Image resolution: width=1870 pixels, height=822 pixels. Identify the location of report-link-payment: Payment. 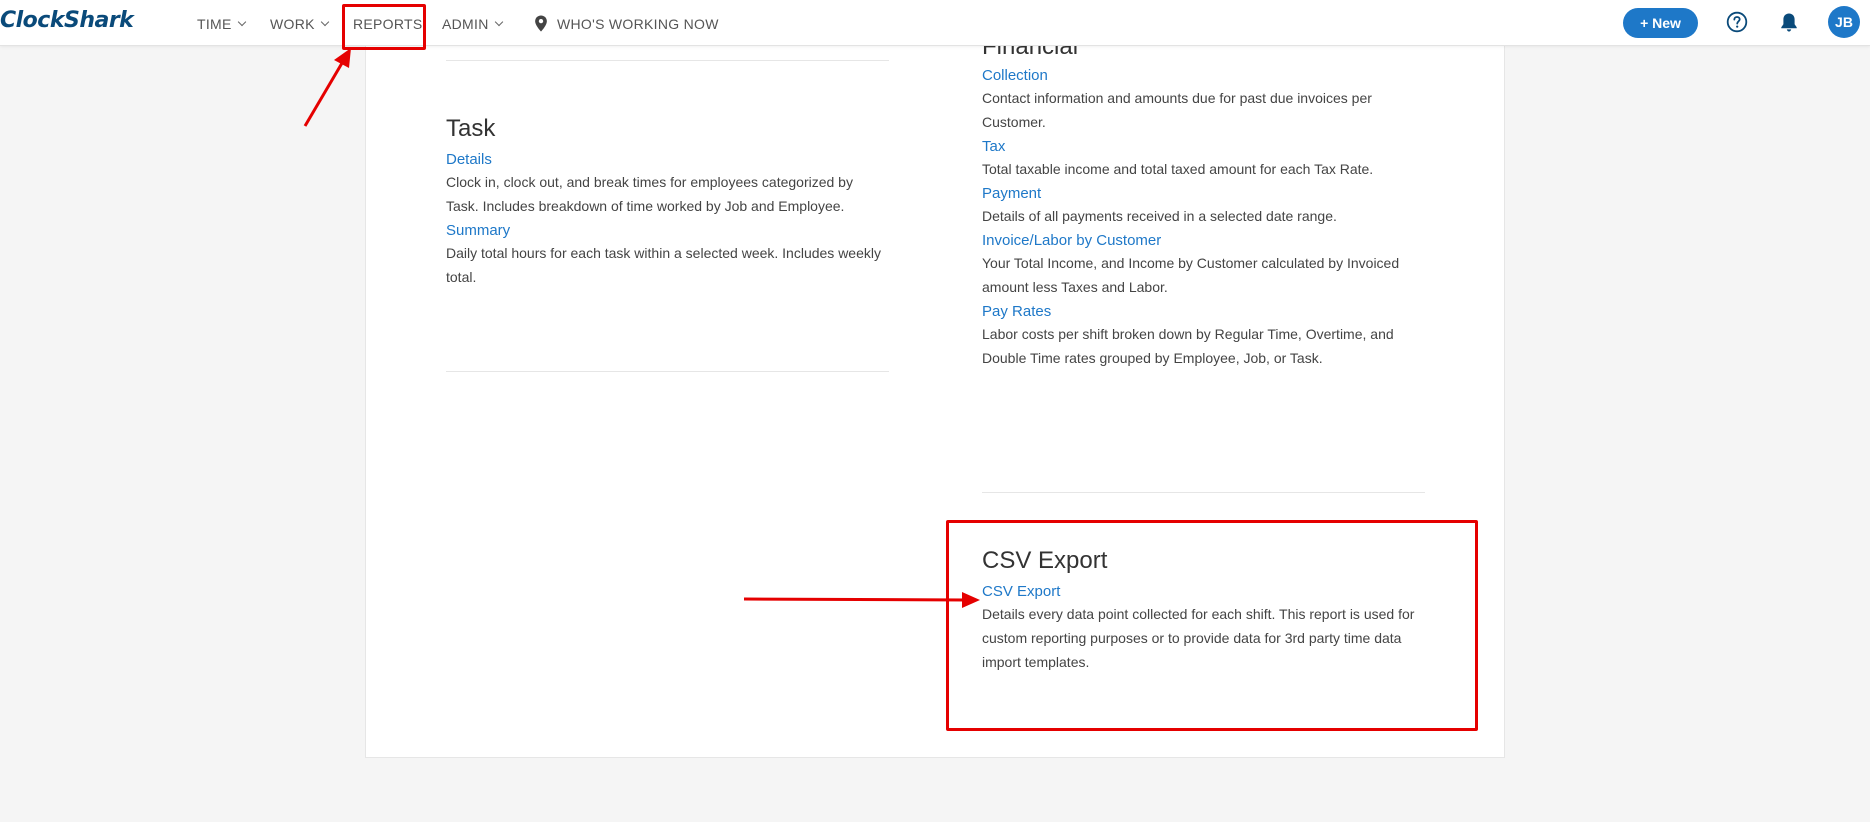
(1011, 194).